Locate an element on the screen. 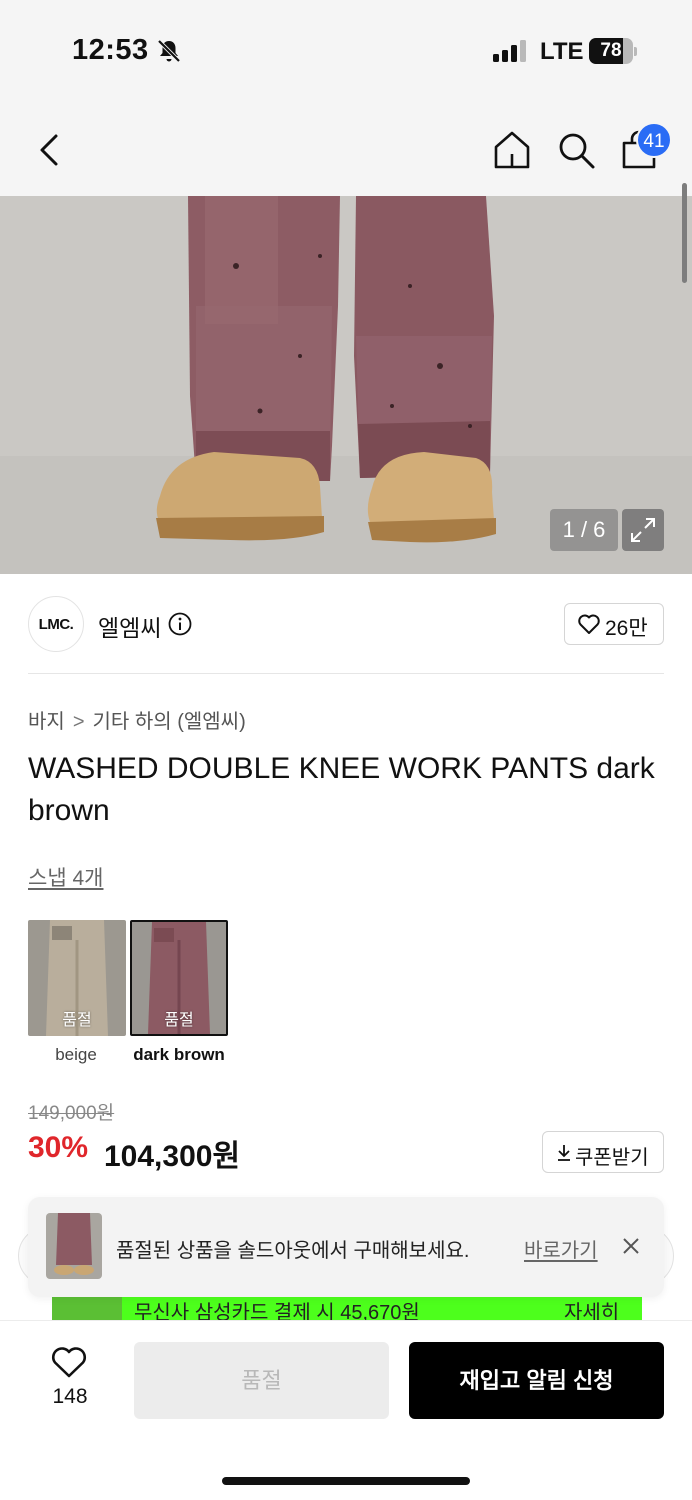 The height and width of the screenshot is (1500, 692). color-name-beige: beige is located at coordinates (76, 1054).